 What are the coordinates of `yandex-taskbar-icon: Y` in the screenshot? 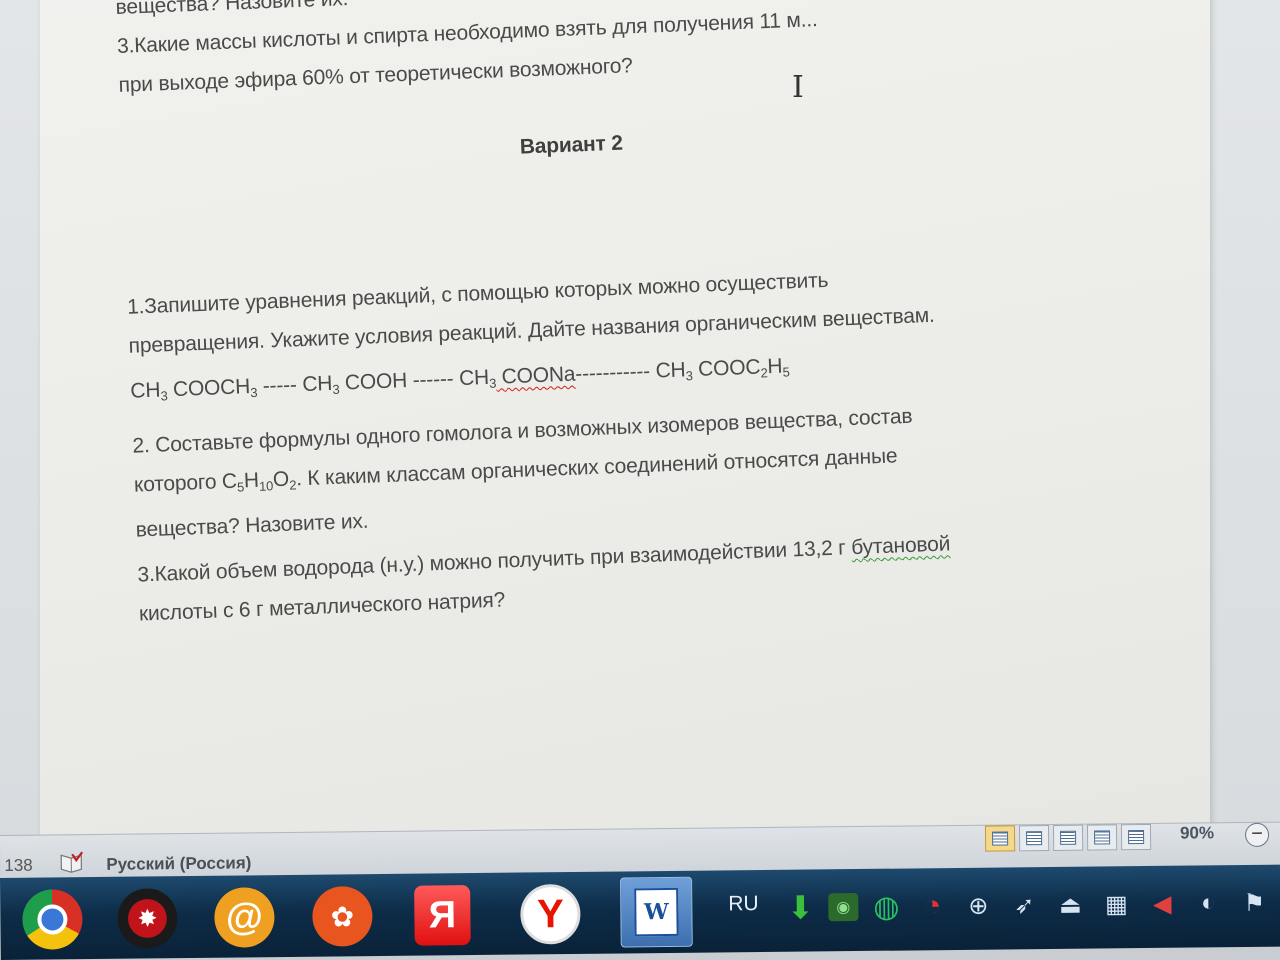 It's located at (550, 914).